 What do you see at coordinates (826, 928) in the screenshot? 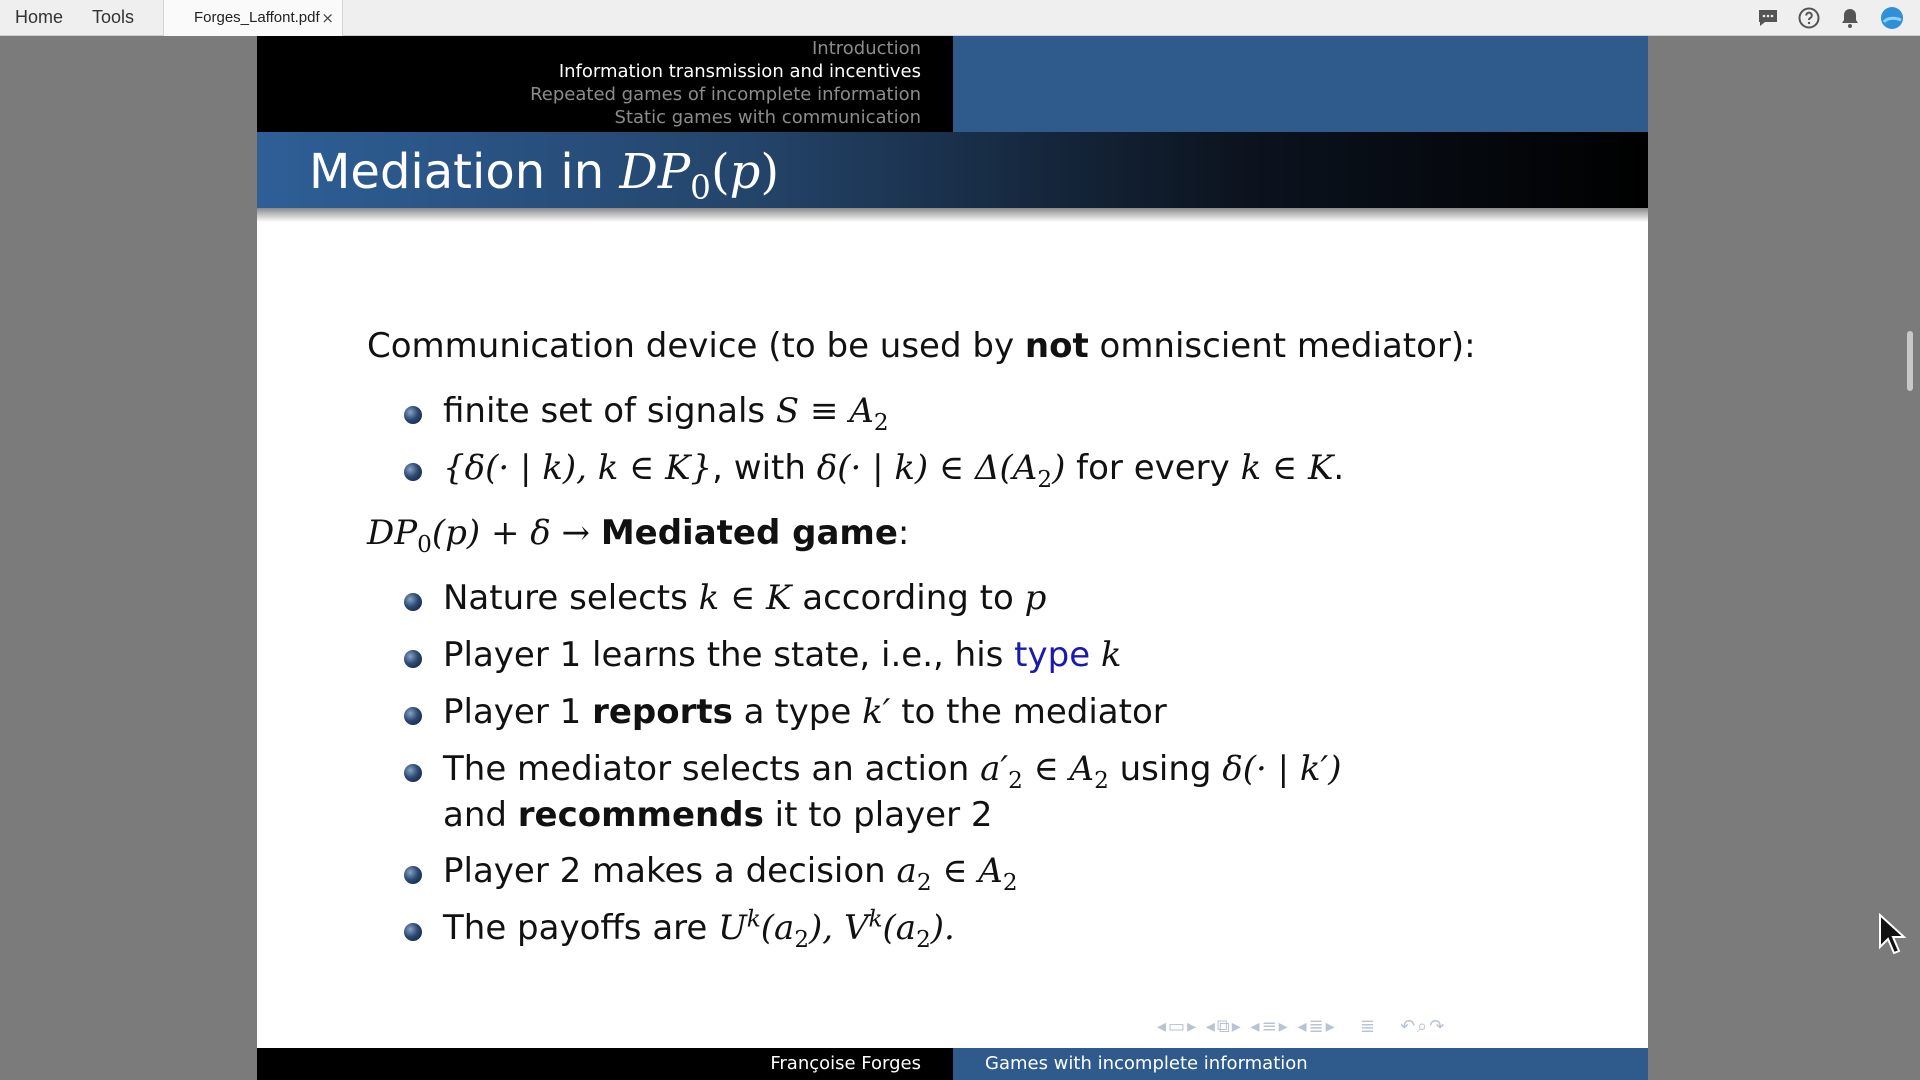
I see `m6-close1: ),` at bounding box center [826, 928].